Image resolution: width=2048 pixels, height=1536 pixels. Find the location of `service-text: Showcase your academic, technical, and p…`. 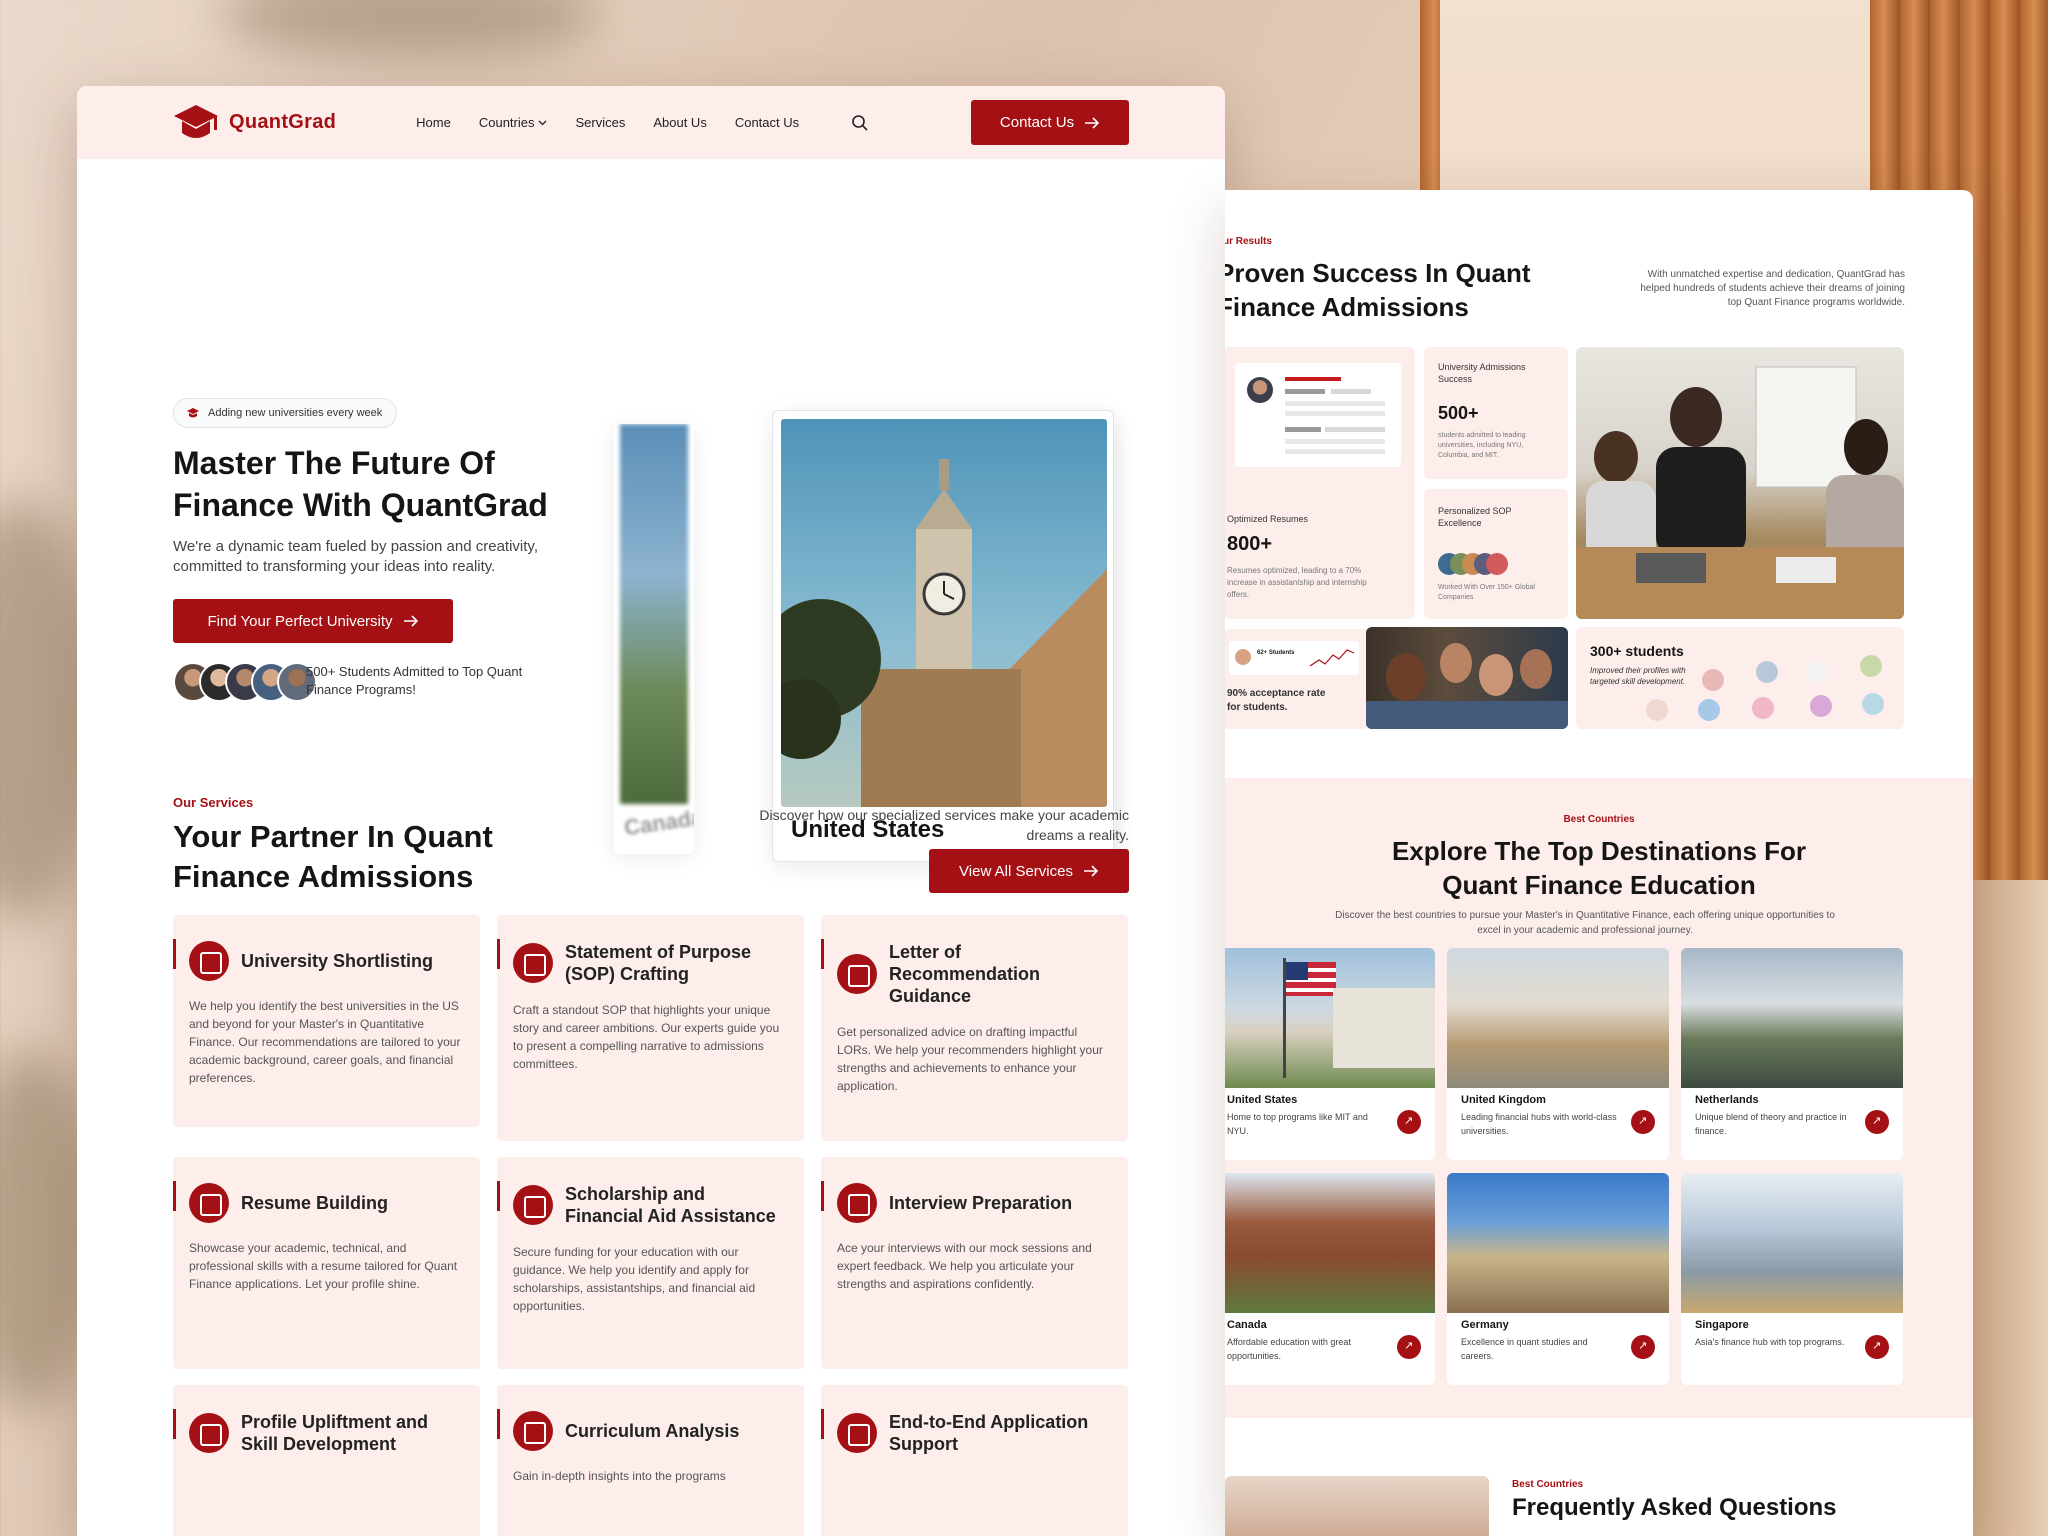

service-text: Showcase your academic, technical, and p… is located at coordinates (323, 1266).